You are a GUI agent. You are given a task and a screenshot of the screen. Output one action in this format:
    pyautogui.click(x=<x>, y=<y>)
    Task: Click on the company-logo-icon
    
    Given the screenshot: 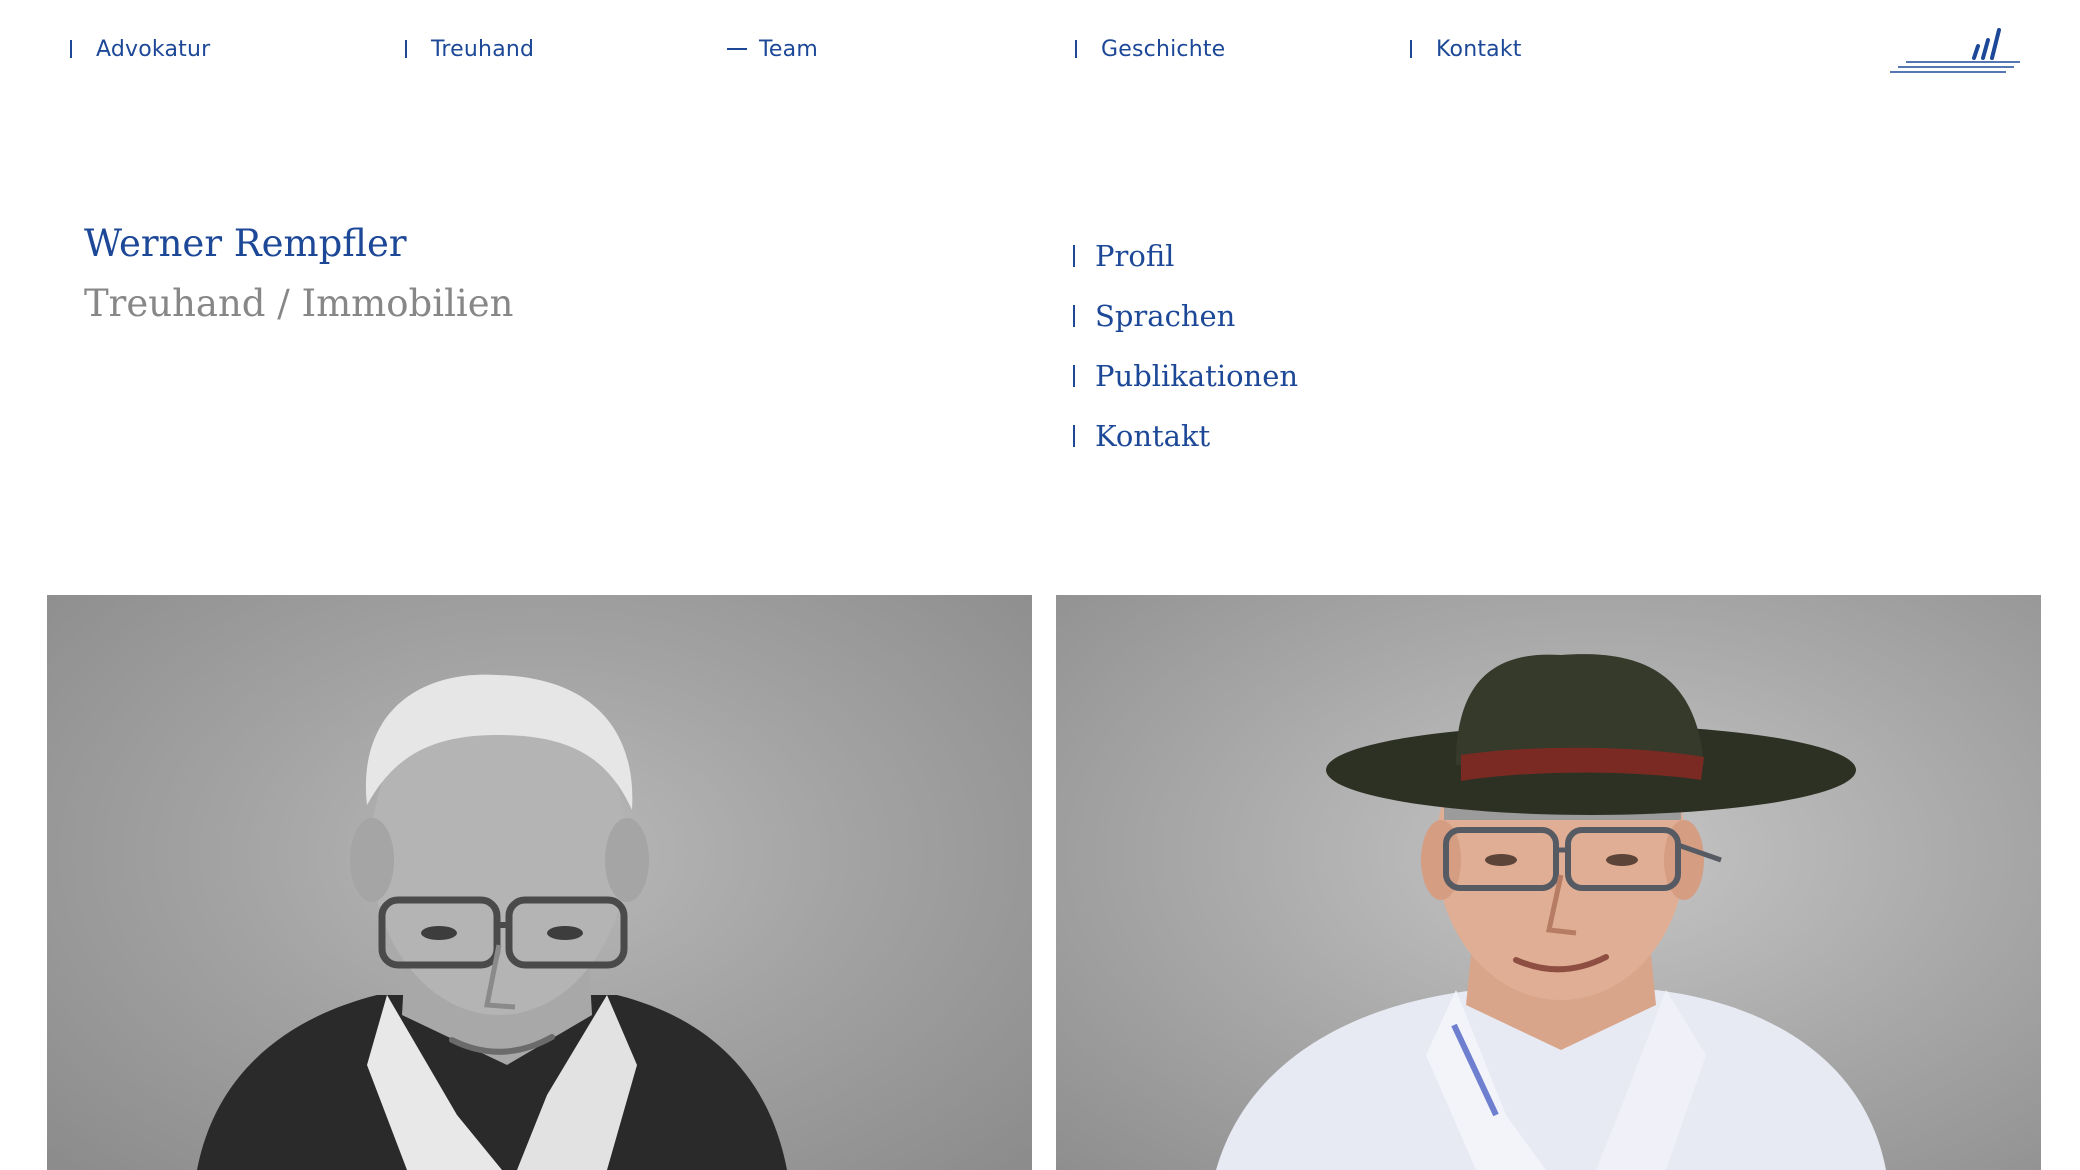 What is the action you would take?
    pyautogui.click(x=1956, y=50)
    